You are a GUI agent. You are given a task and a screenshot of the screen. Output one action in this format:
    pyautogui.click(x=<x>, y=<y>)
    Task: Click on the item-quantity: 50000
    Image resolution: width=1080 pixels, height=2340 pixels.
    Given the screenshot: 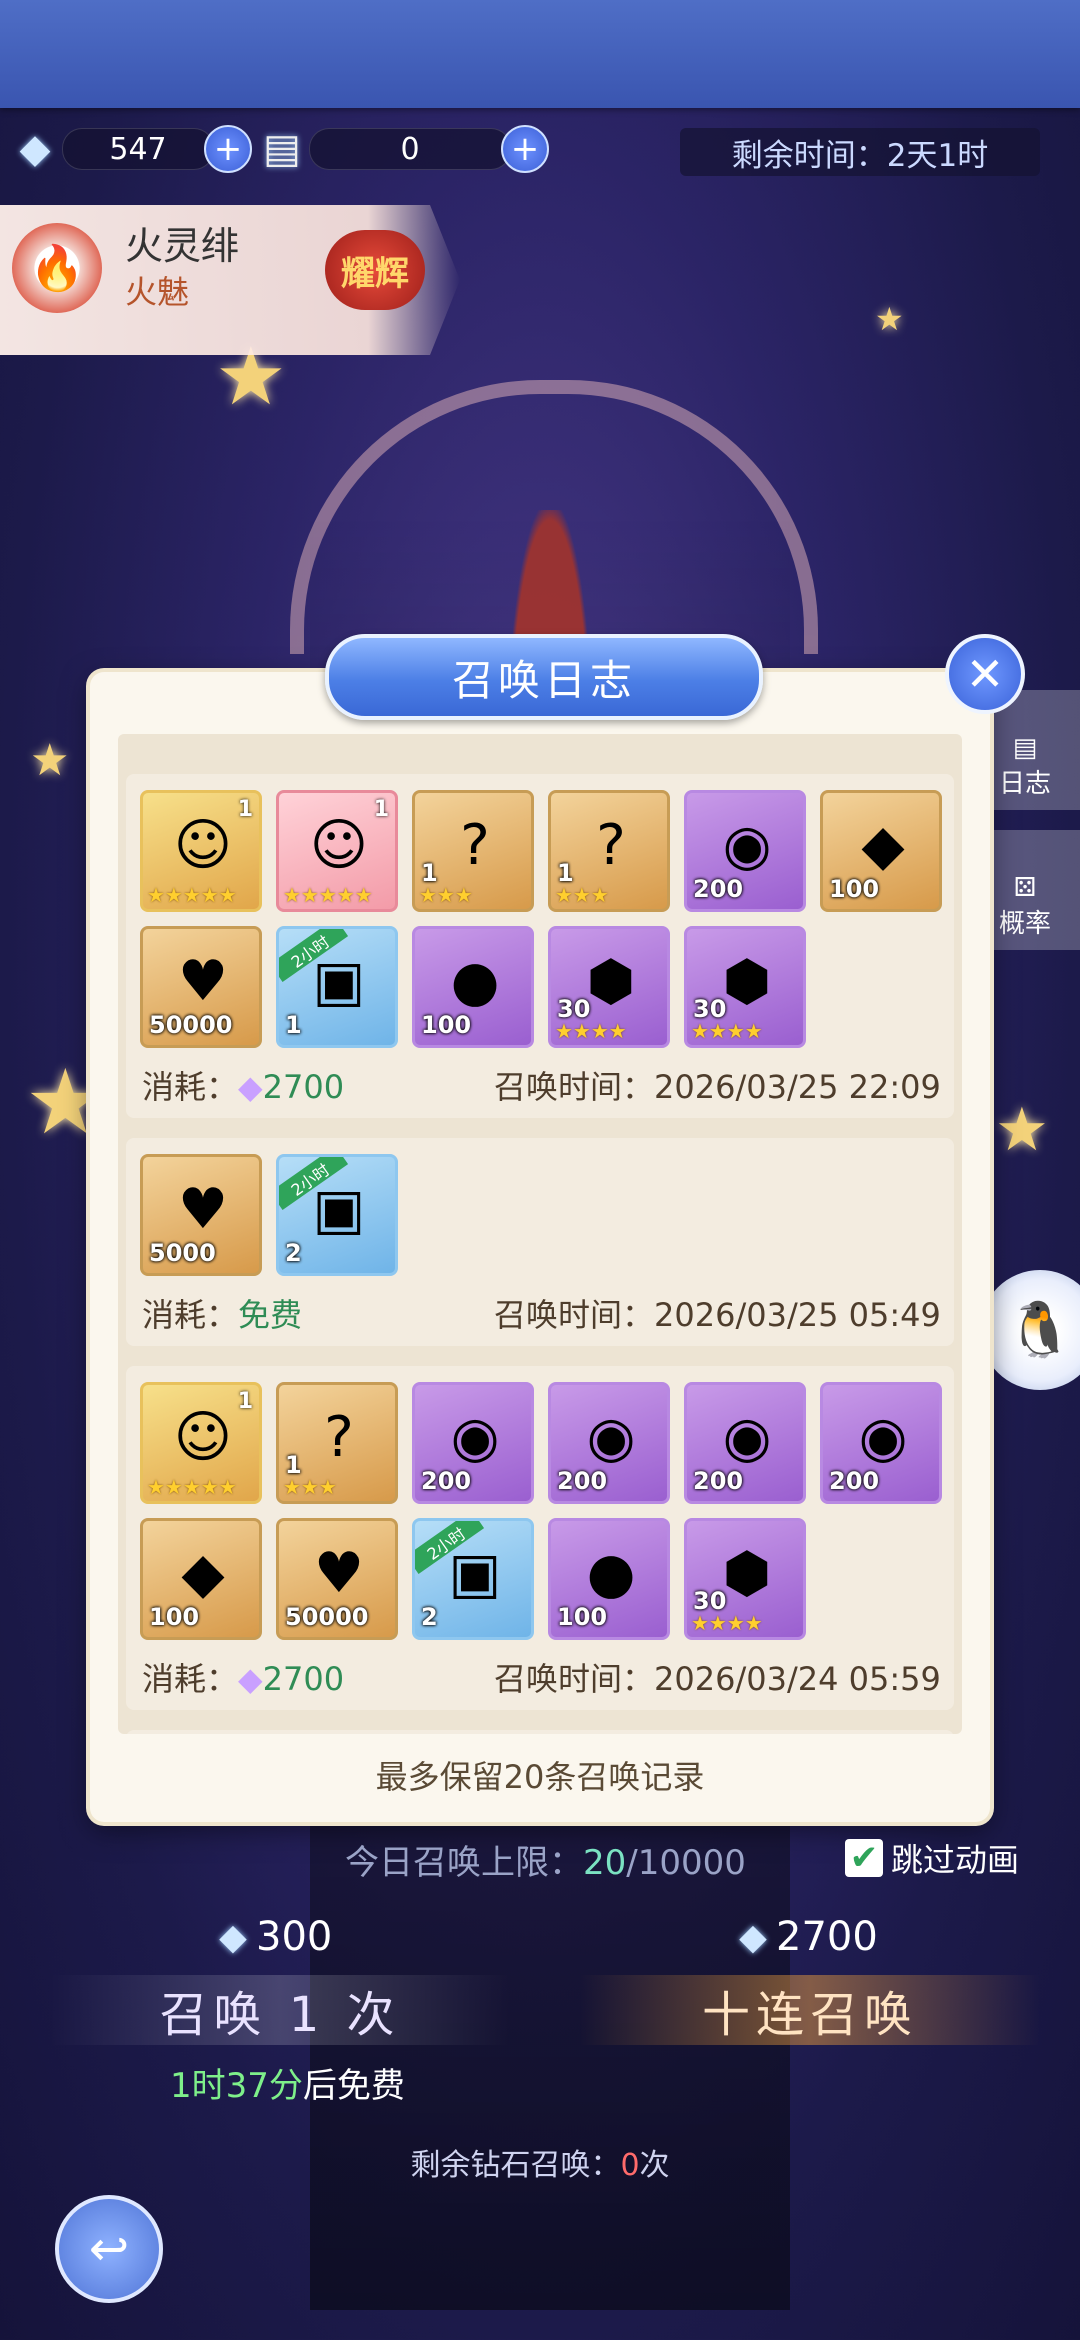 What is the action you would take?
    pyautogui.click(x=191, y=1025)
    